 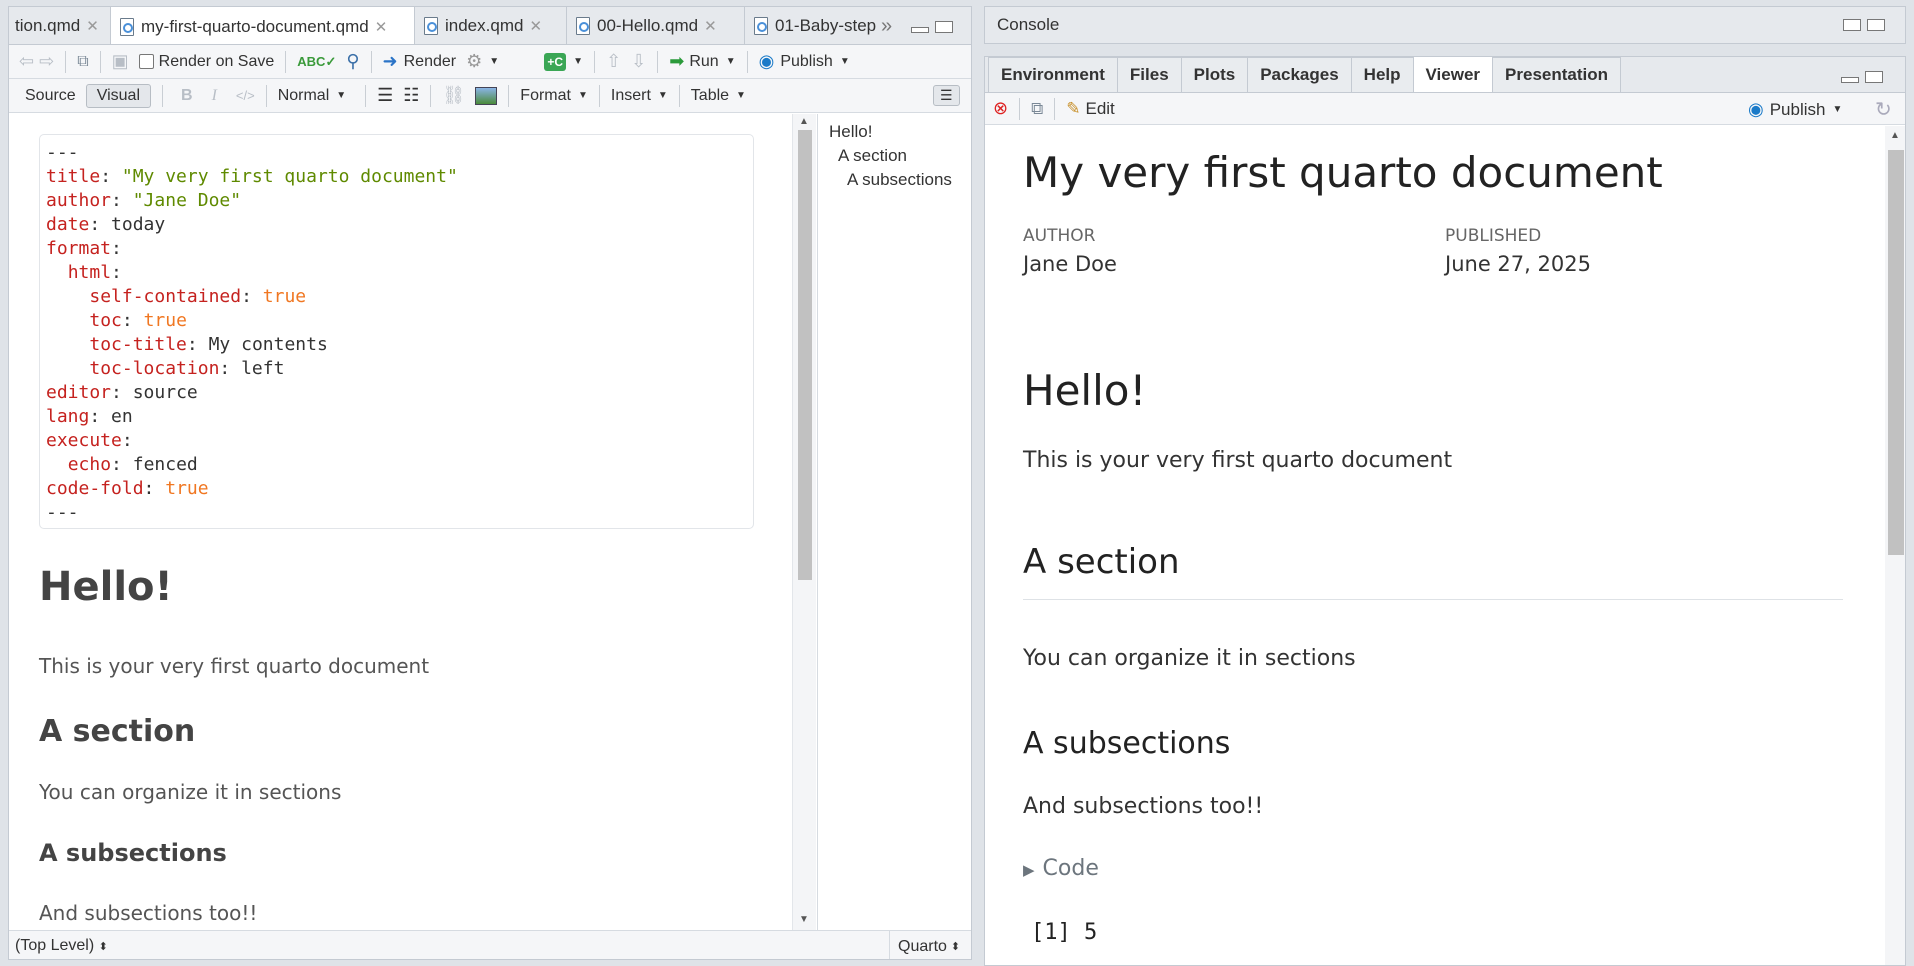 I want to click on visual-mode-button: Visual, so click(x=118, y=95).